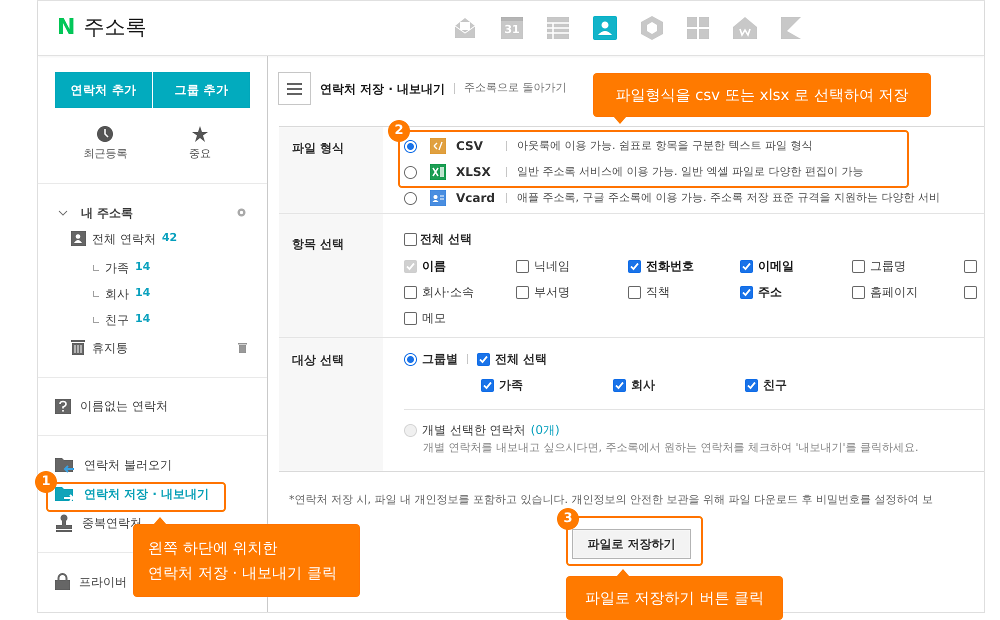 The height and width of the screenshot is (620, 1000). What do you see at coordinates (399, 131) in the screenshot?
I see `step-number-badge: 2` at bounding box center [399, 131].